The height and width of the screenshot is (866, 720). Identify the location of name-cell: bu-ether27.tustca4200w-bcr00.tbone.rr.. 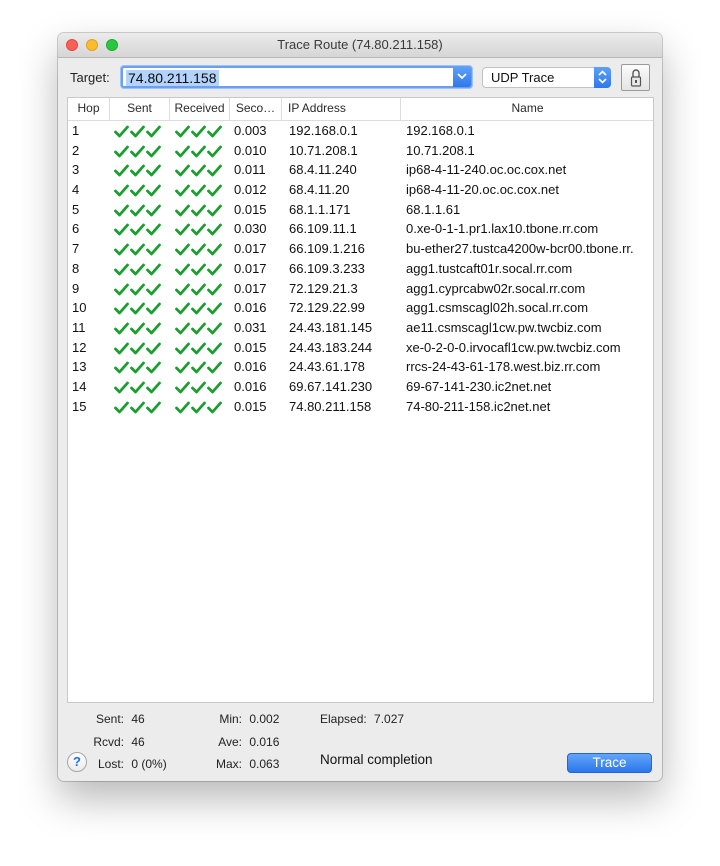
(520, 249).